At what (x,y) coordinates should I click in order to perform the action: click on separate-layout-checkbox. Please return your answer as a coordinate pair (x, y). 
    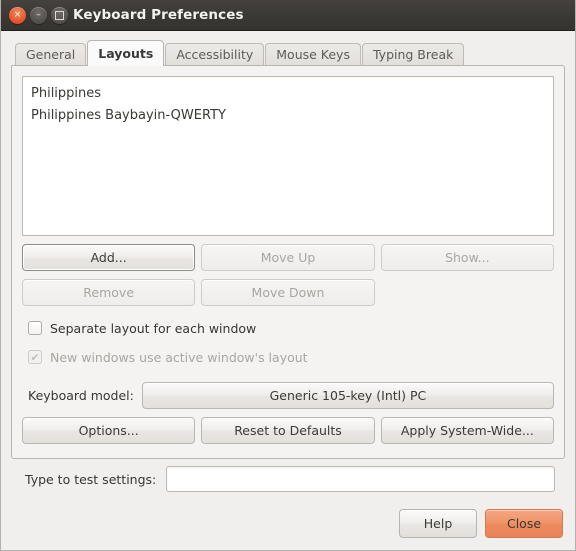
    Looking at the image, I should click on (35, 328).